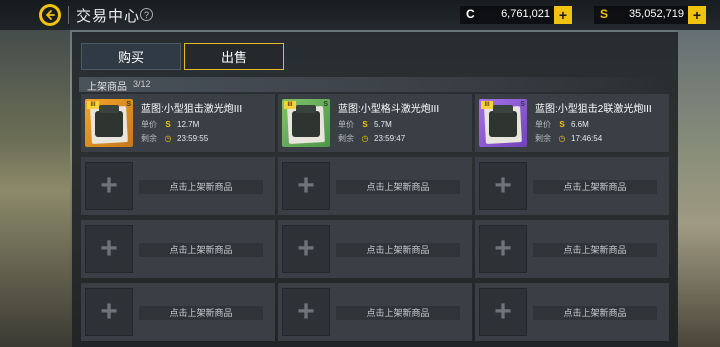  What do you see at coordinates (192, 109) in the screenshot?
I see `listing-name: 蓝图:小型狙击激光炮III` at bounding box center [192, 109].